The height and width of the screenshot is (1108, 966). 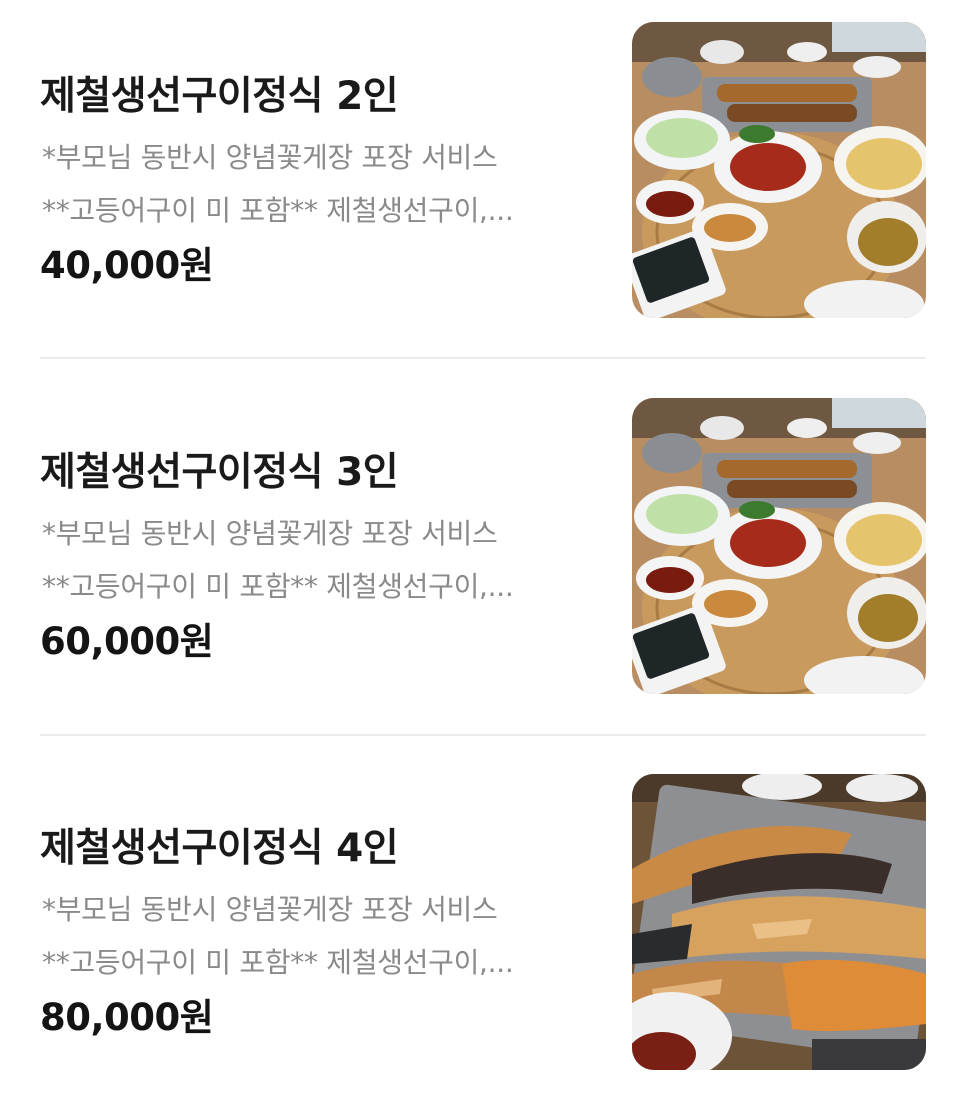 What do you see at coordinates (127, 1017) in the screenshot?
I see `menu-item-price: 80,000원` at bounding box center [127, 1017].